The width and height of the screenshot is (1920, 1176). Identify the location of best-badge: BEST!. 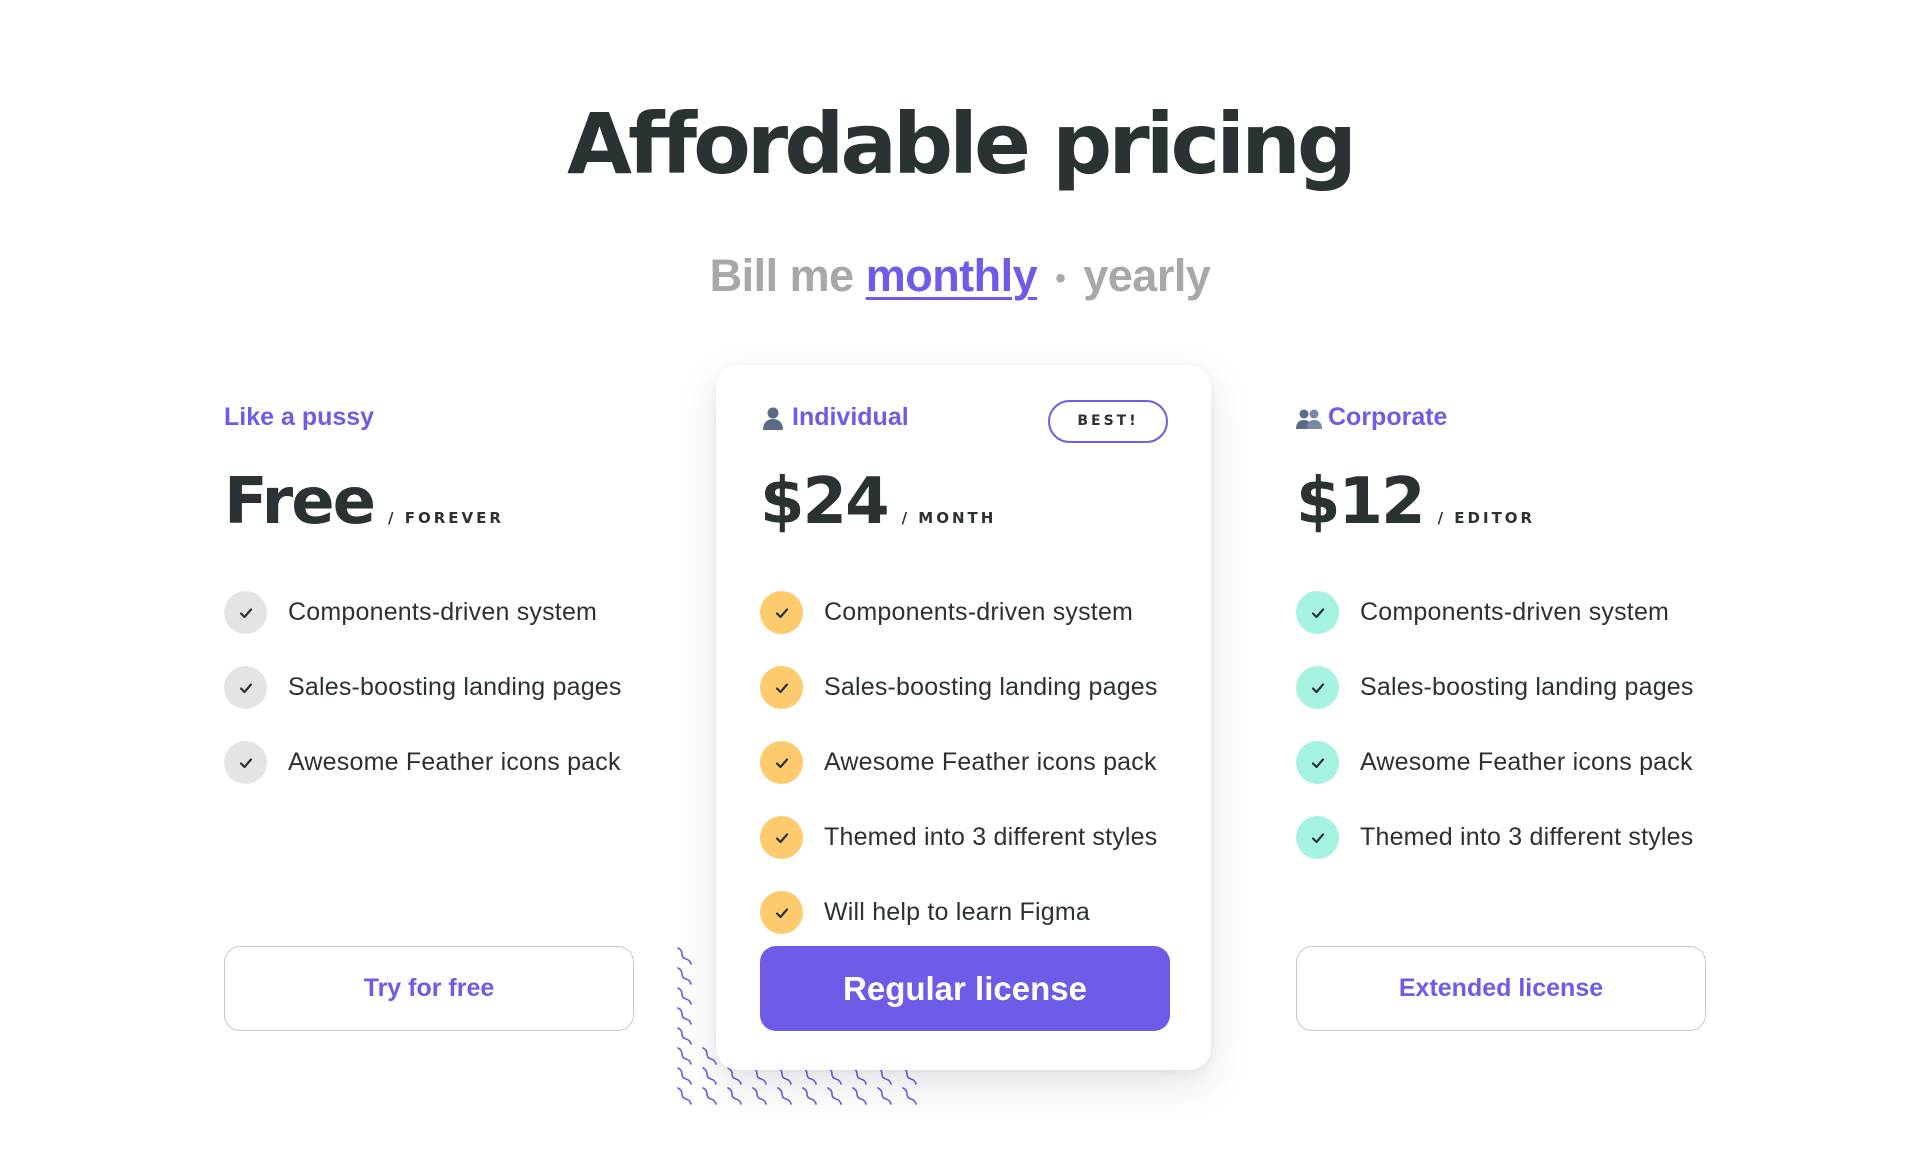
(1108, 421).